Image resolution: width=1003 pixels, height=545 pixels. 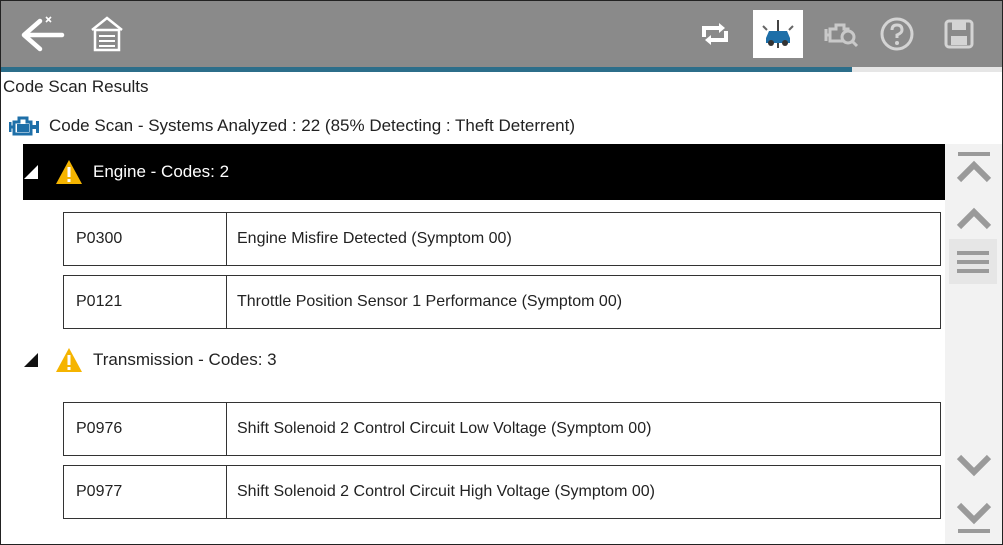 I want to click on vehicle-scan-icon, so click(x=778, y=34).